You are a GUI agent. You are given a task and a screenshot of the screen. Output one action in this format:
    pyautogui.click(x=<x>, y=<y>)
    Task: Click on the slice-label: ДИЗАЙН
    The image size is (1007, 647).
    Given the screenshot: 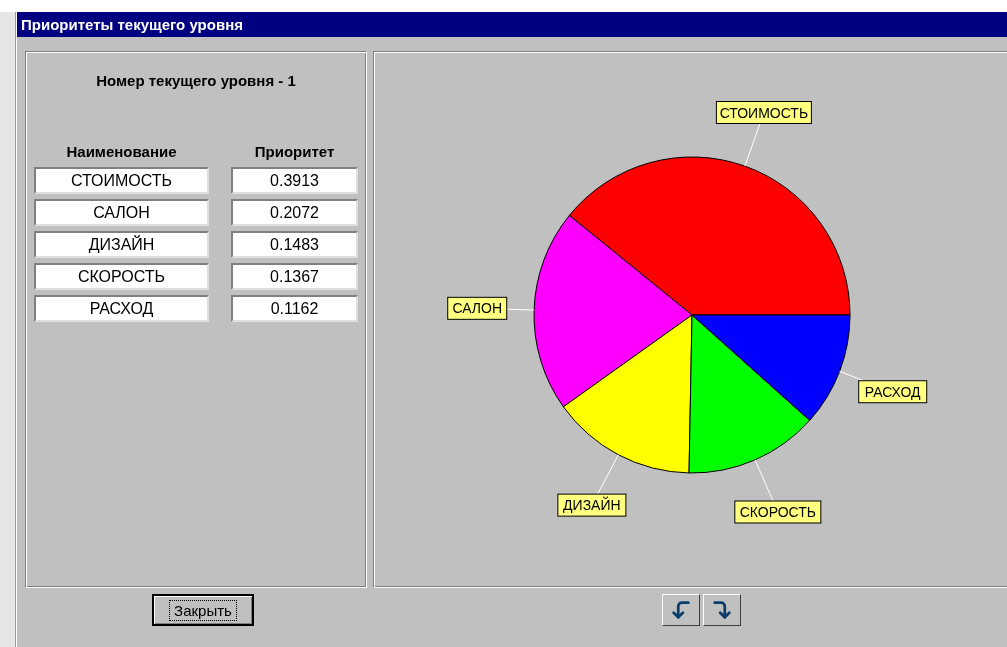 What is the action you would take?
    pyautogui.click(x=592, y=505)
    